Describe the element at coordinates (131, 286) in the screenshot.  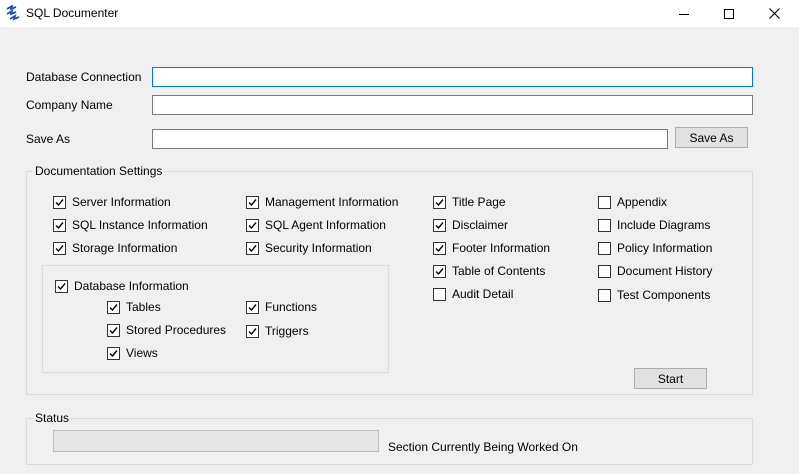
I see `checkbox-label: Database Information` at that location.